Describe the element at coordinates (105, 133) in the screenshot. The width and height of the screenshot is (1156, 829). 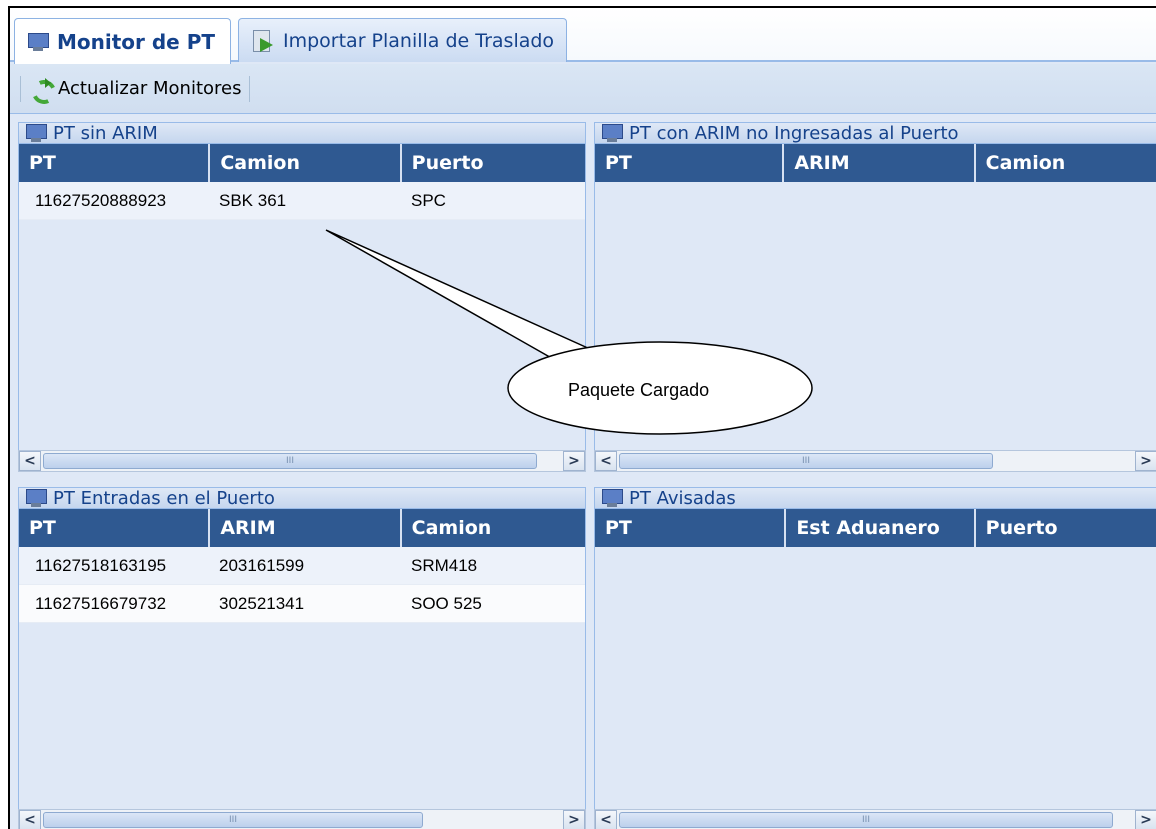
I see `panel-title: PT sin ARIM` at that location.